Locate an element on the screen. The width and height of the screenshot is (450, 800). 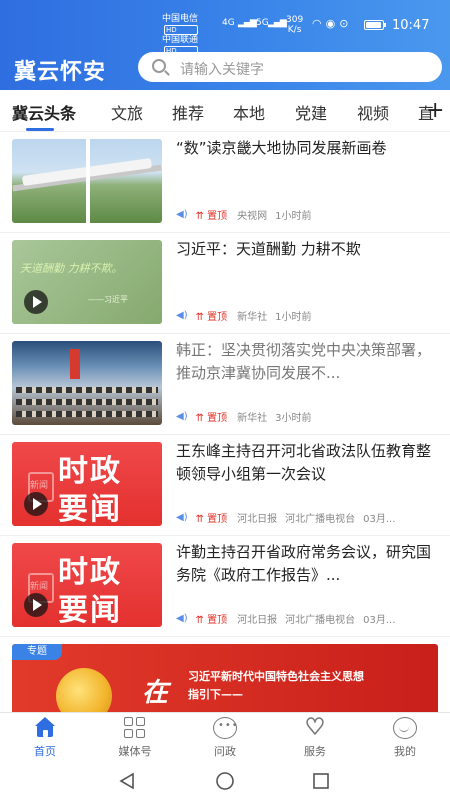
news-time: 3小时前 is located at coordinates (293, 418).